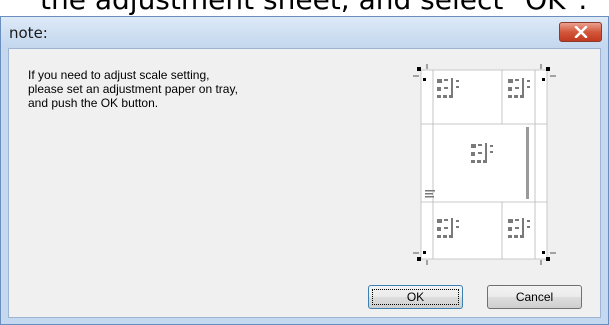 This screenshot has height=325, width=609. What do you see at coordinates (93, 103) in the screenshot?
I see `message-line: and push the OK button.` at bounding box center [93, 103].